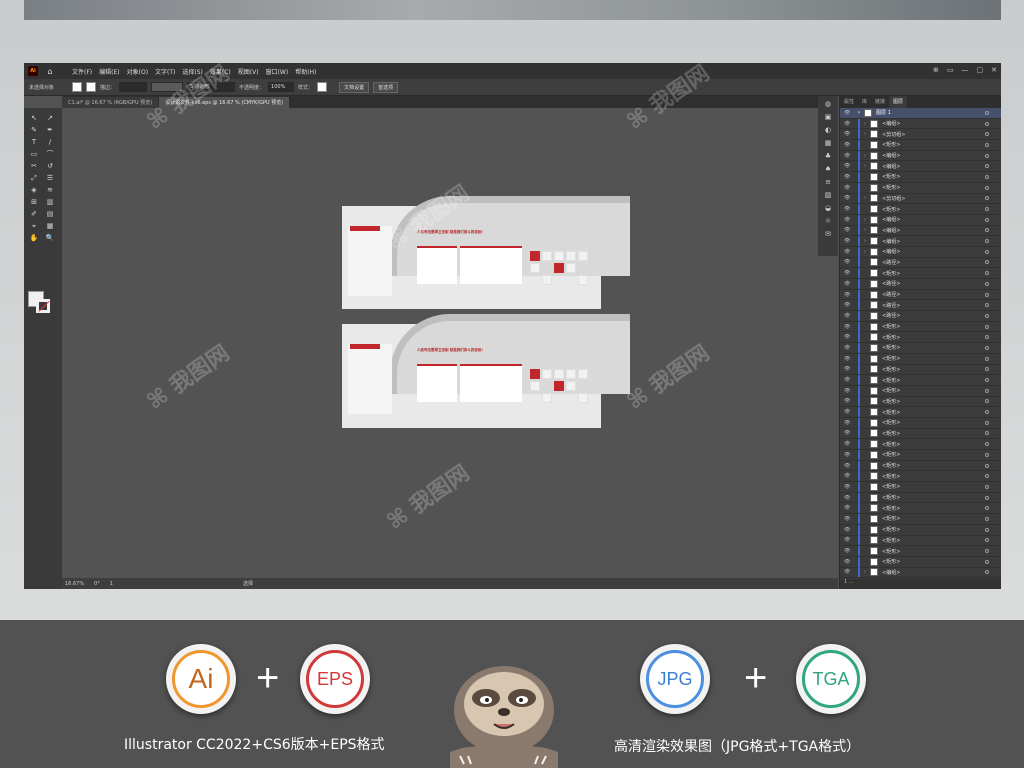 This screenshot has width=1024, height=768. What do you see at coordinates (111, 584) in the screenshot?
I see `artboard-number: 1` at bounding box center [111, 584].